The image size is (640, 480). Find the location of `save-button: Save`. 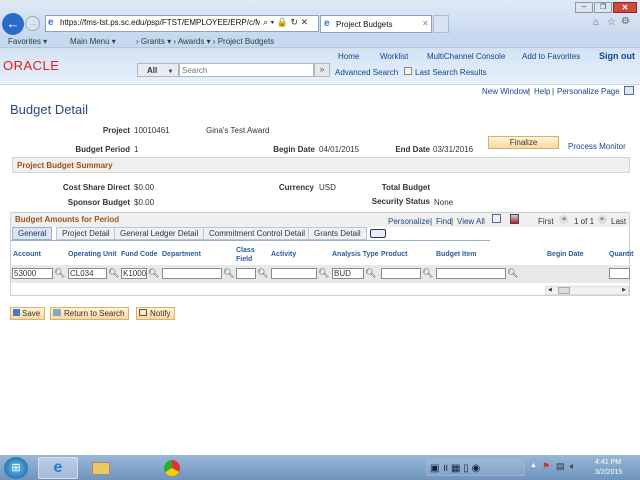

save-button: Save is located at coordinates (28, 313).